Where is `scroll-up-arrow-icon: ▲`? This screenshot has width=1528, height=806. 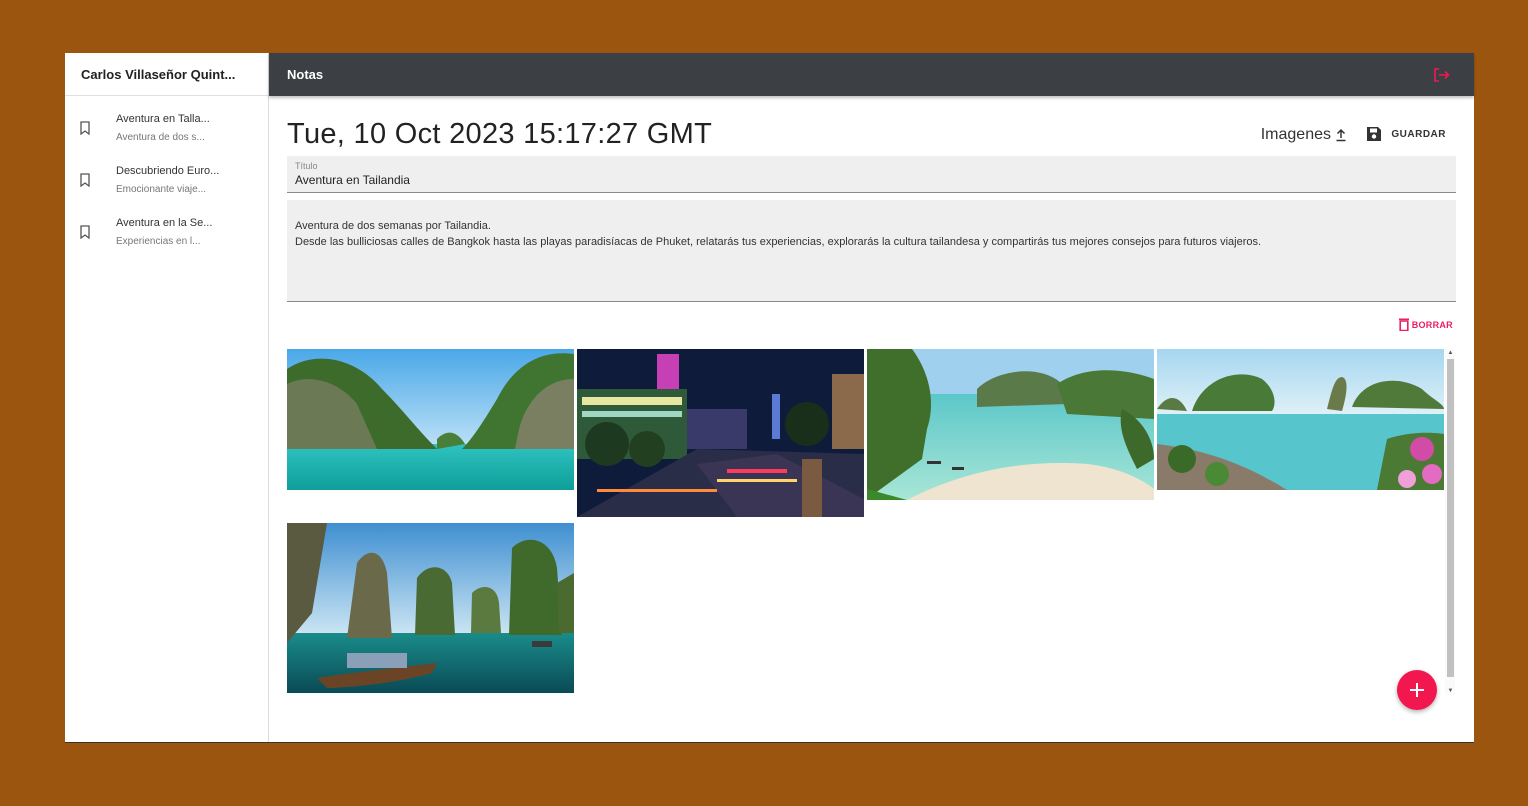
scroll-up-arrow-icon: ▲ is located at coordinates (1450, 353).